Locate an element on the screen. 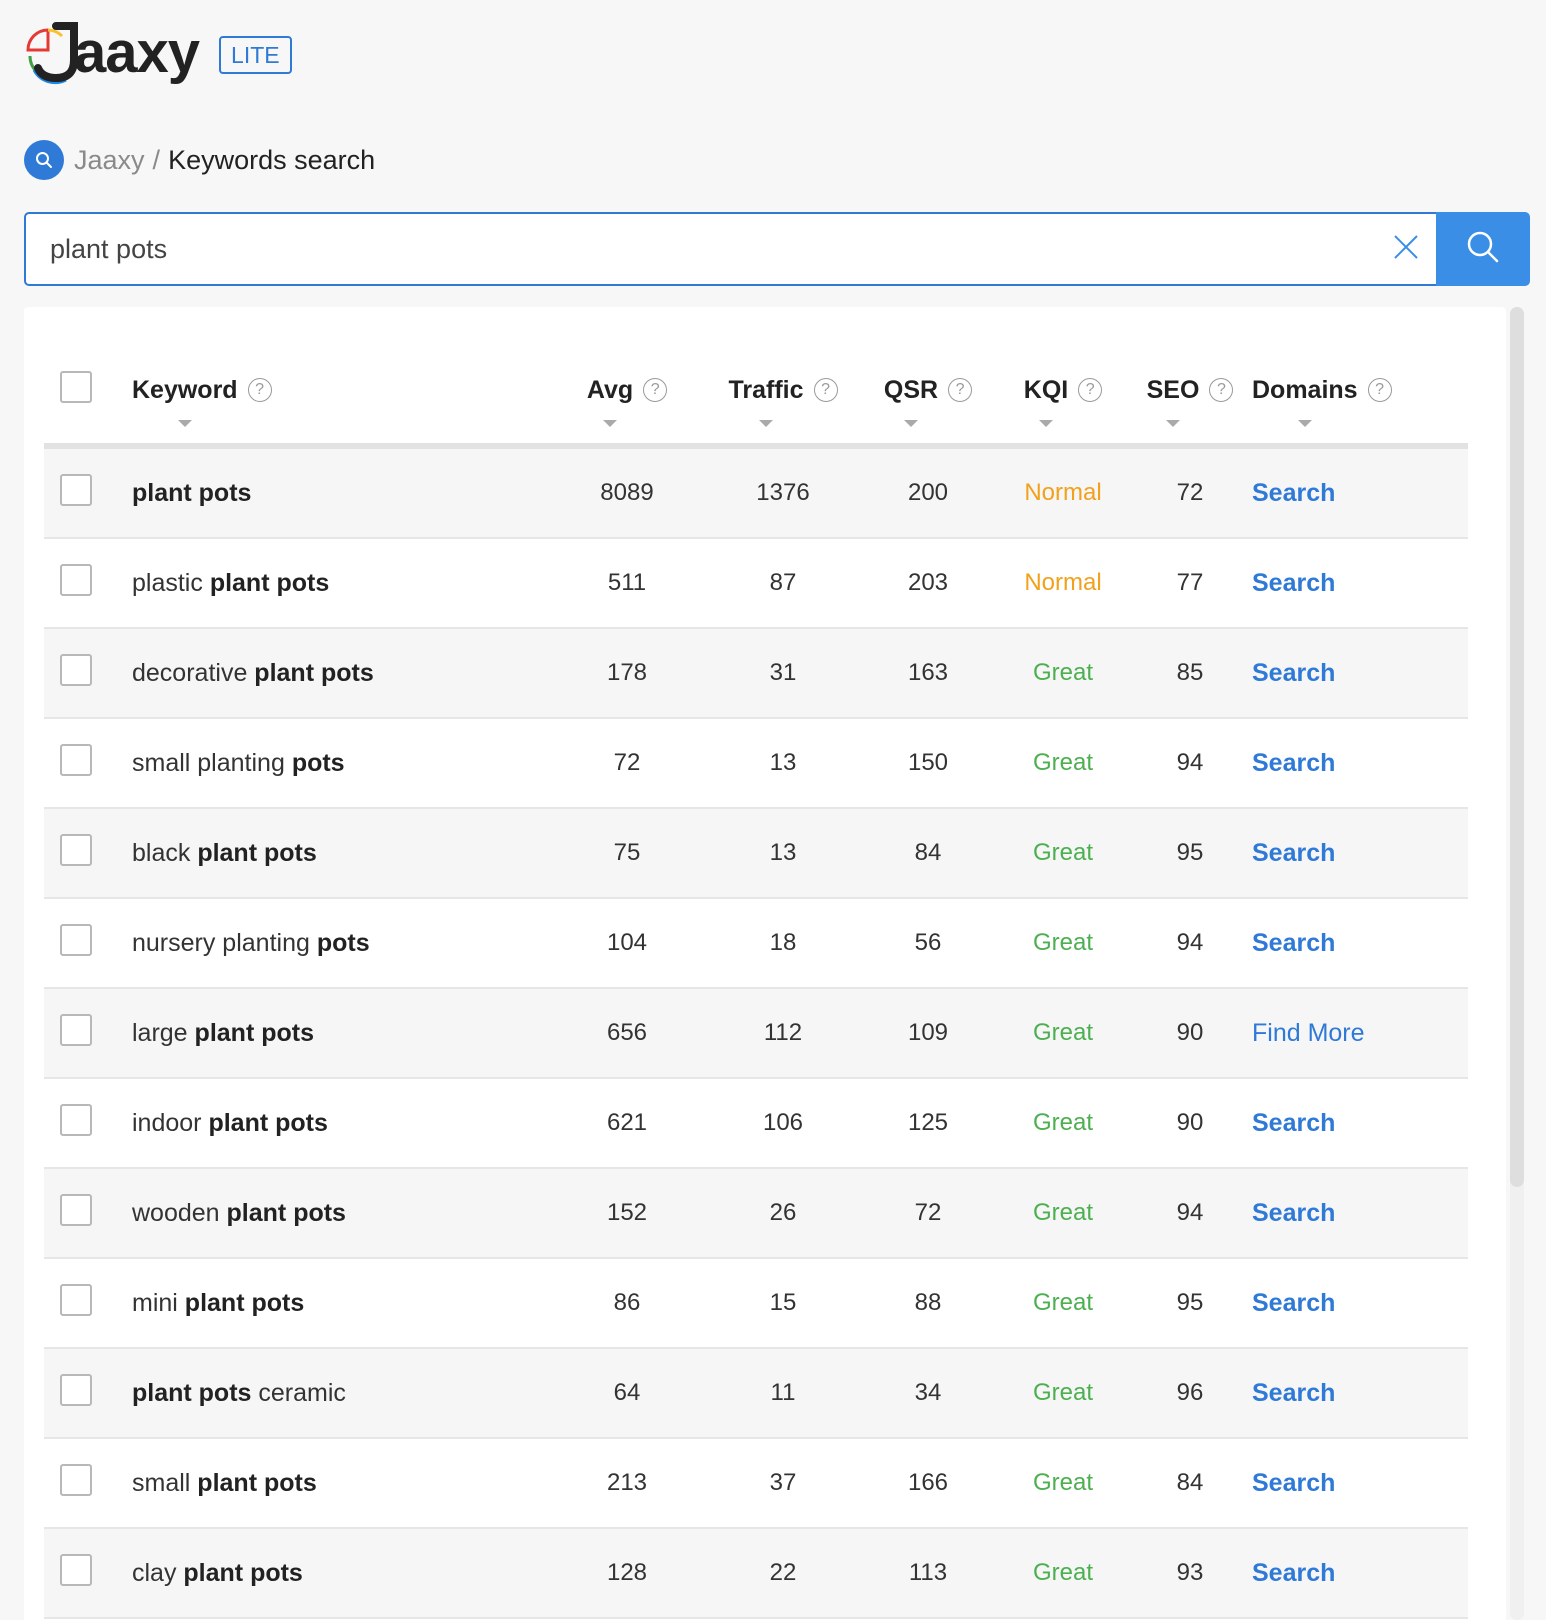 The width and height of the screenshot is (1546, 1620). traffic-cell: 13 is located at coordinates (783, 762).